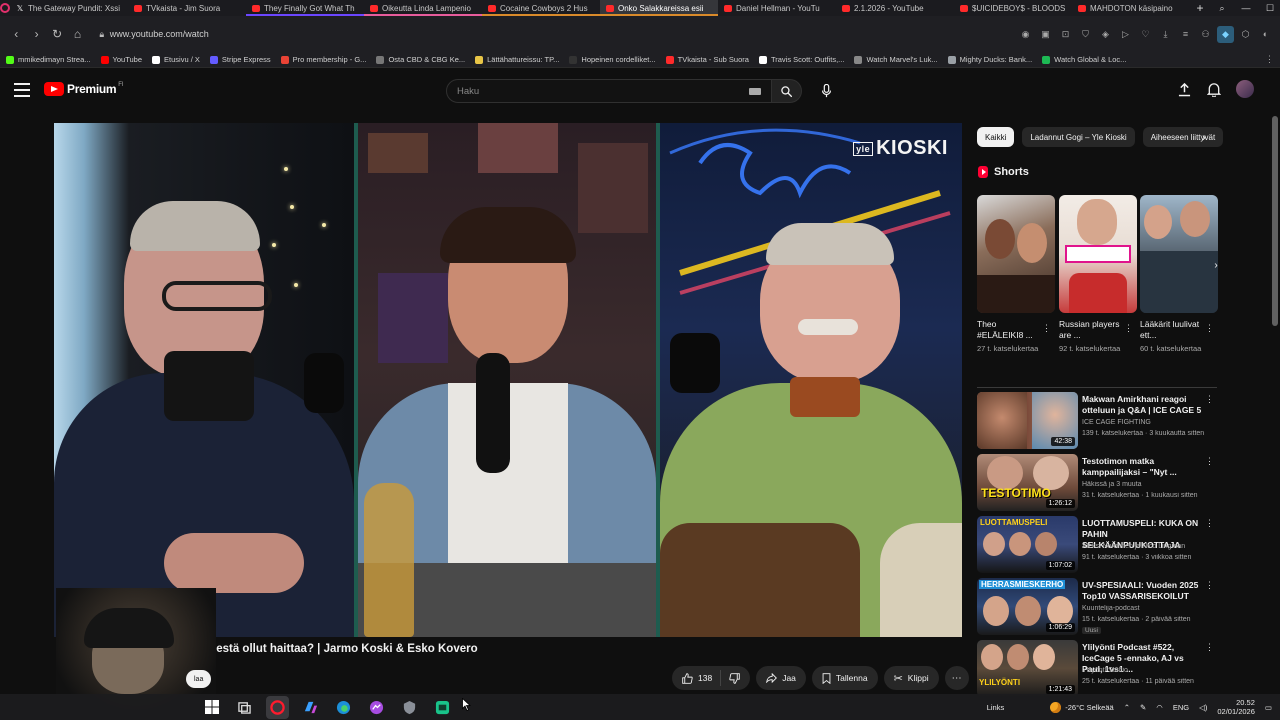  Describe the element at coordinates (895, 8) in the screenshot. I see `browser-tab: 2.1.2026 - YouTube` at that location.